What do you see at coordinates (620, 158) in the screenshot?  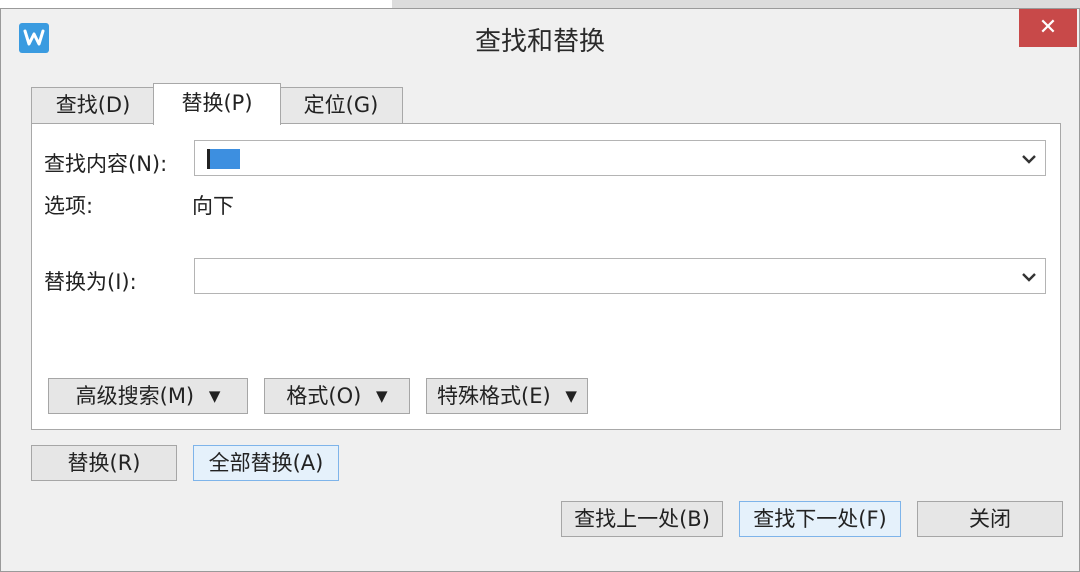 I see `find-what-combo` at bounding box center [620, 158].